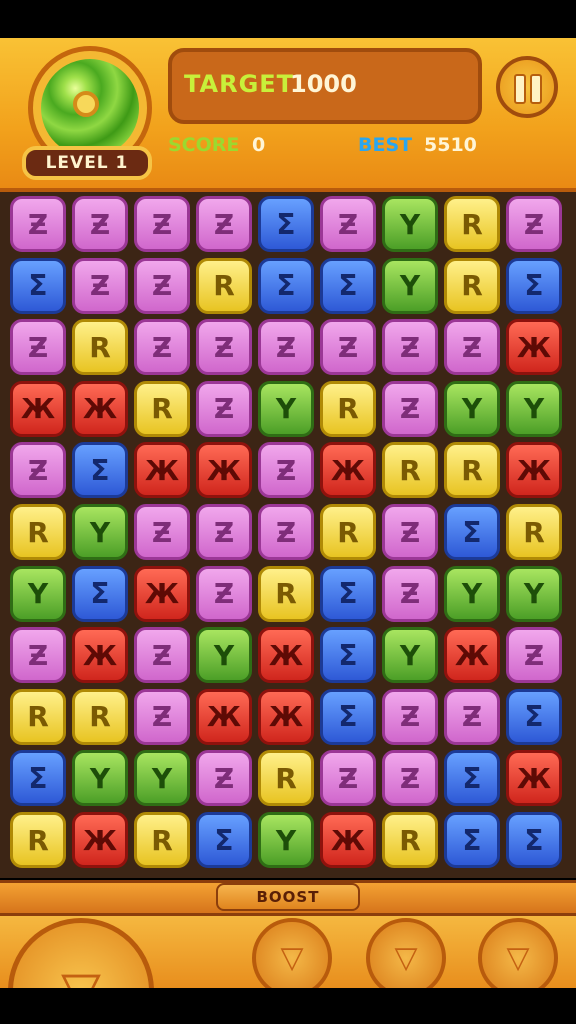 Image resolution: width=576 pixels, height=1024 pixels. What do you see at coordinates (518, 953) in the screenshot?
I see `boost-slot-3: ▽` at bounding box center [518, 953].